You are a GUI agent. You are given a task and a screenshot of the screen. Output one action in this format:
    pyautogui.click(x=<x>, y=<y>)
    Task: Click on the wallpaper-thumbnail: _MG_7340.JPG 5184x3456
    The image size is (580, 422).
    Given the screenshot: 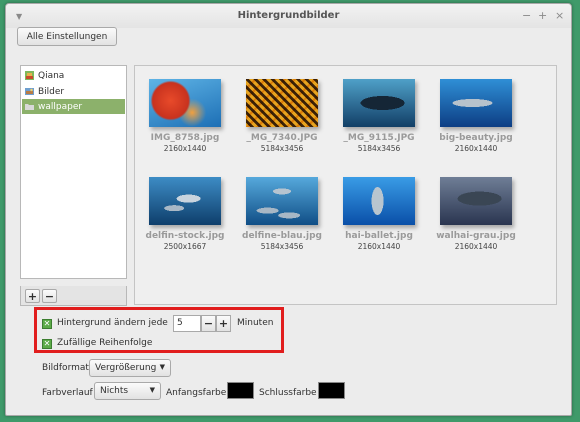 What is the action you would take?
    pyautogui.click(x=282, y=116)
    